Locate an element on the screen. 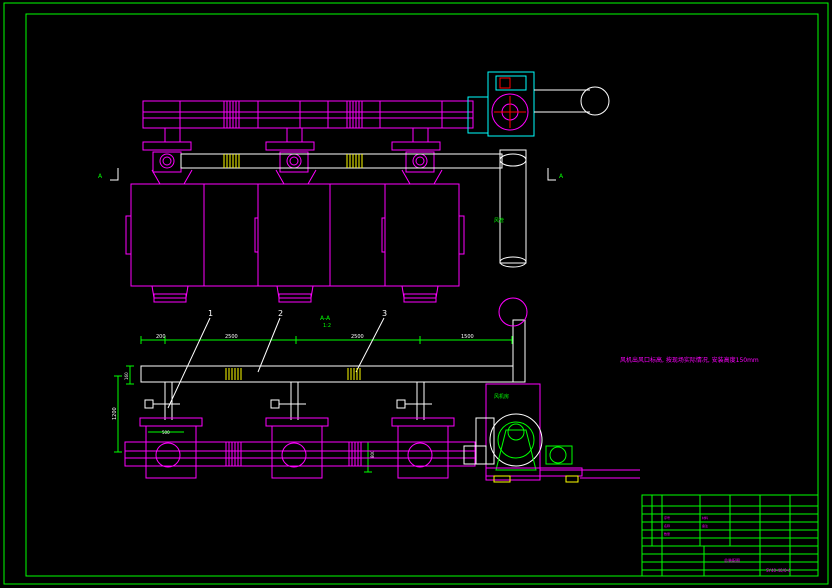  dim-1500: 1500 is located at coordinates (467, 337).